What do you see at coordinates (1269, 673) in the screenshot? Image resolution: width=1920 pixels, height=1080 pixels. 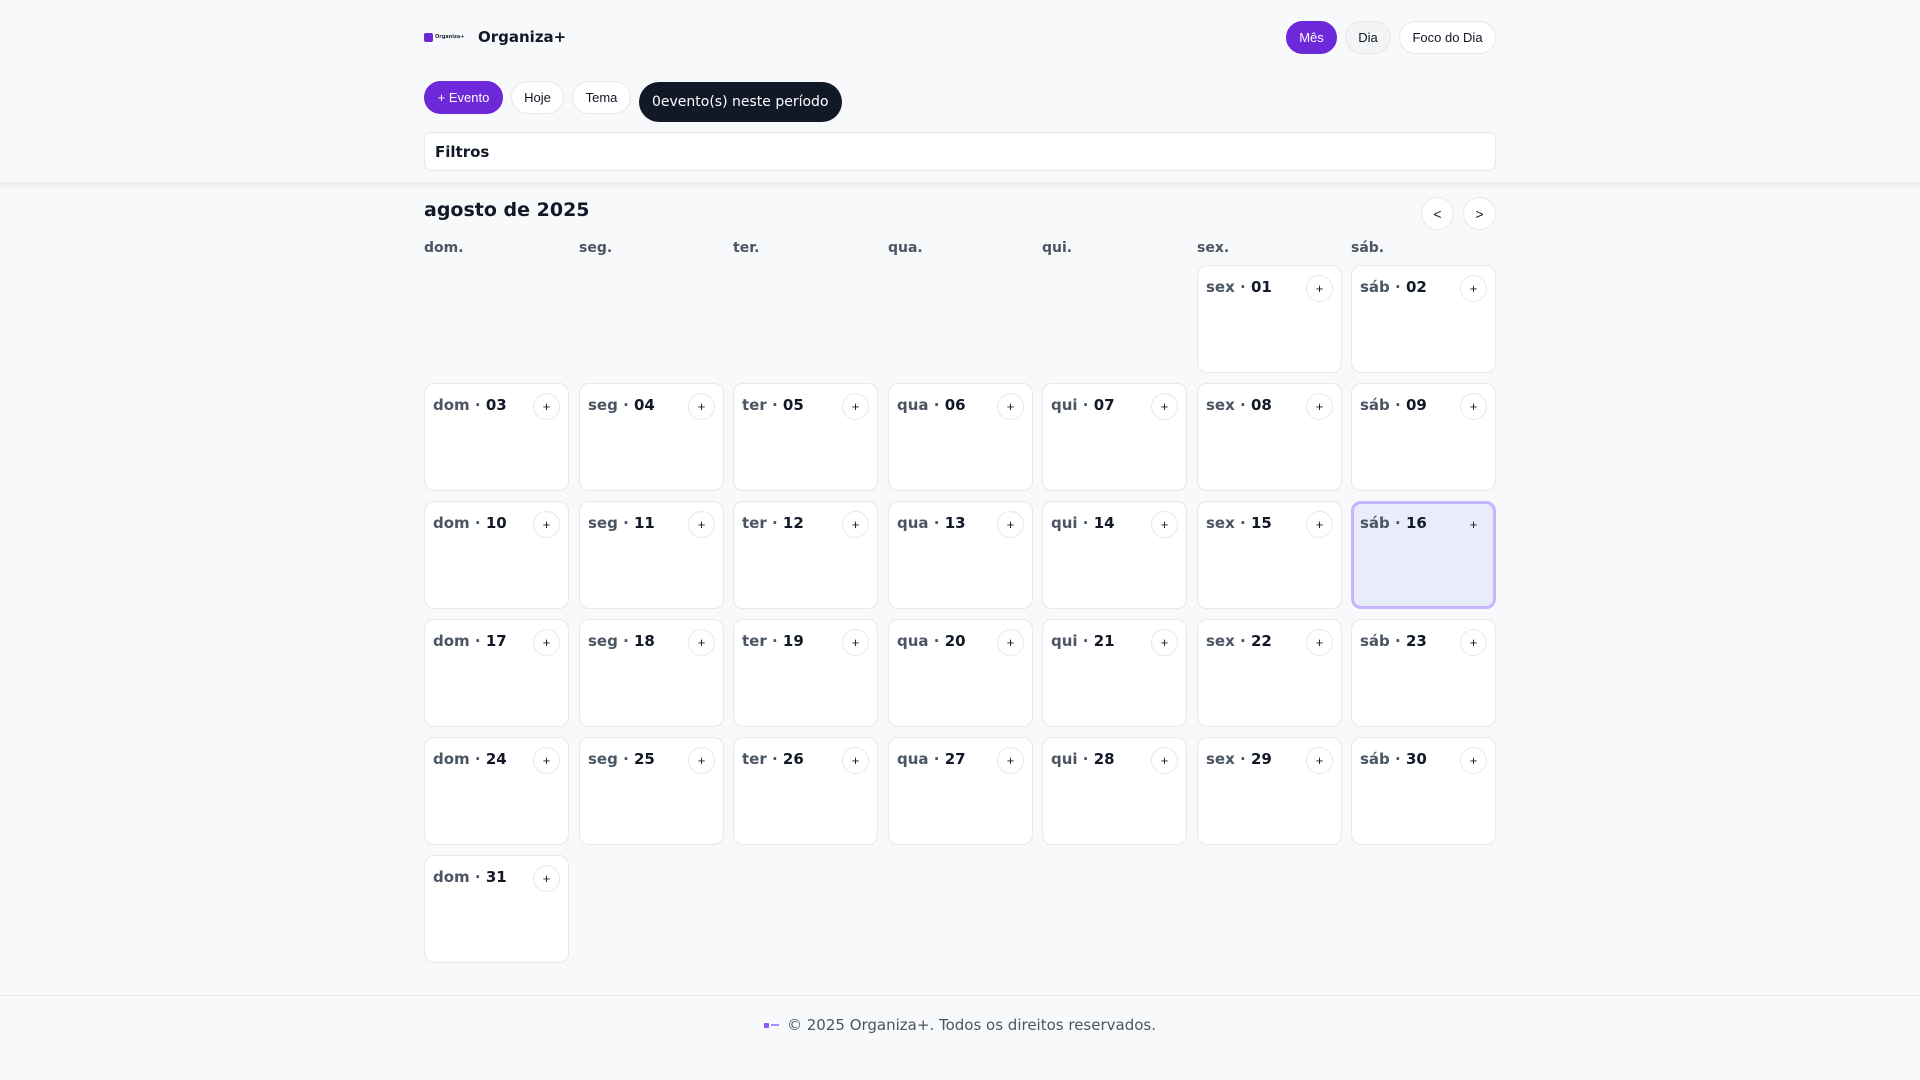 I see `calendar-day-cell: sex · 22 +` at bounding box center [1269, 673].